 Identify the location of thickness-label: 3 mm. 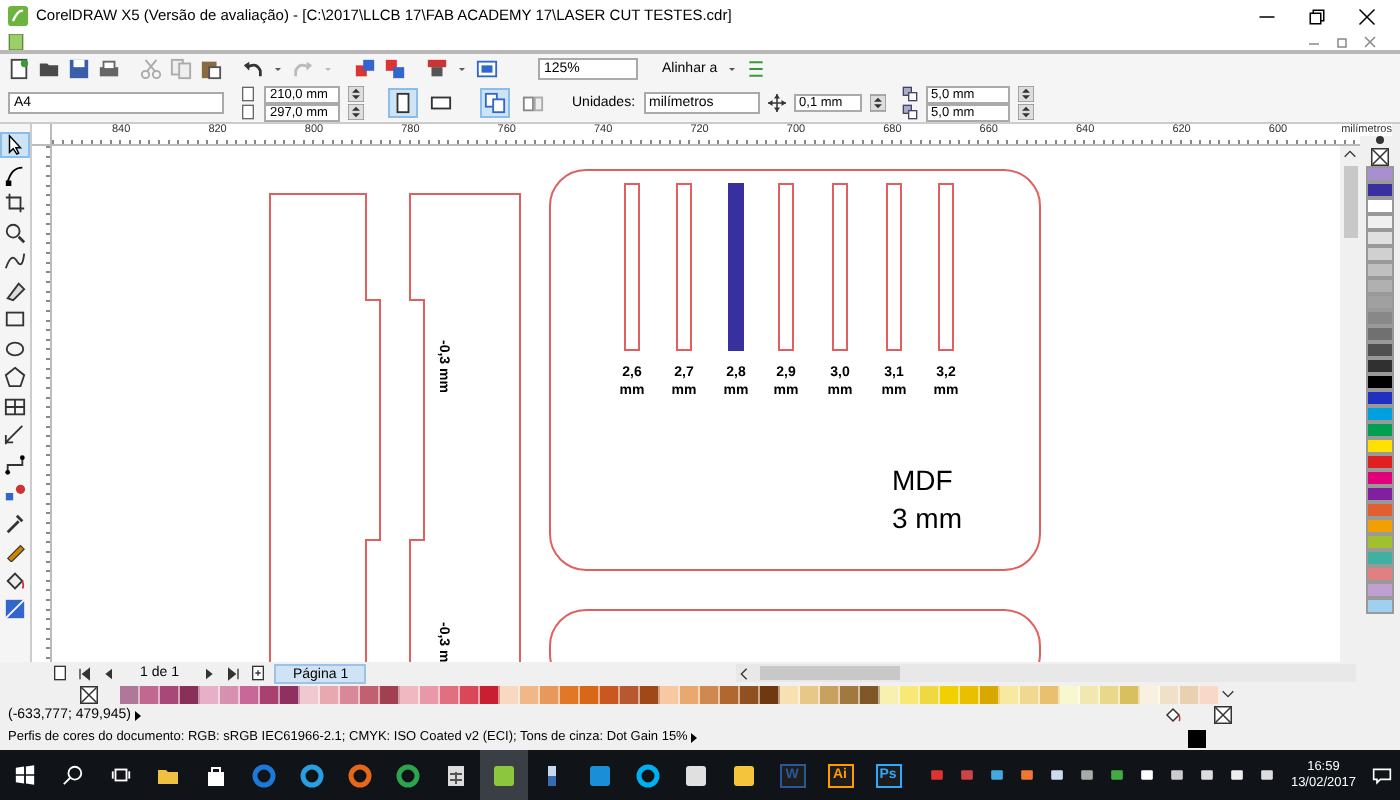
(927, 519).